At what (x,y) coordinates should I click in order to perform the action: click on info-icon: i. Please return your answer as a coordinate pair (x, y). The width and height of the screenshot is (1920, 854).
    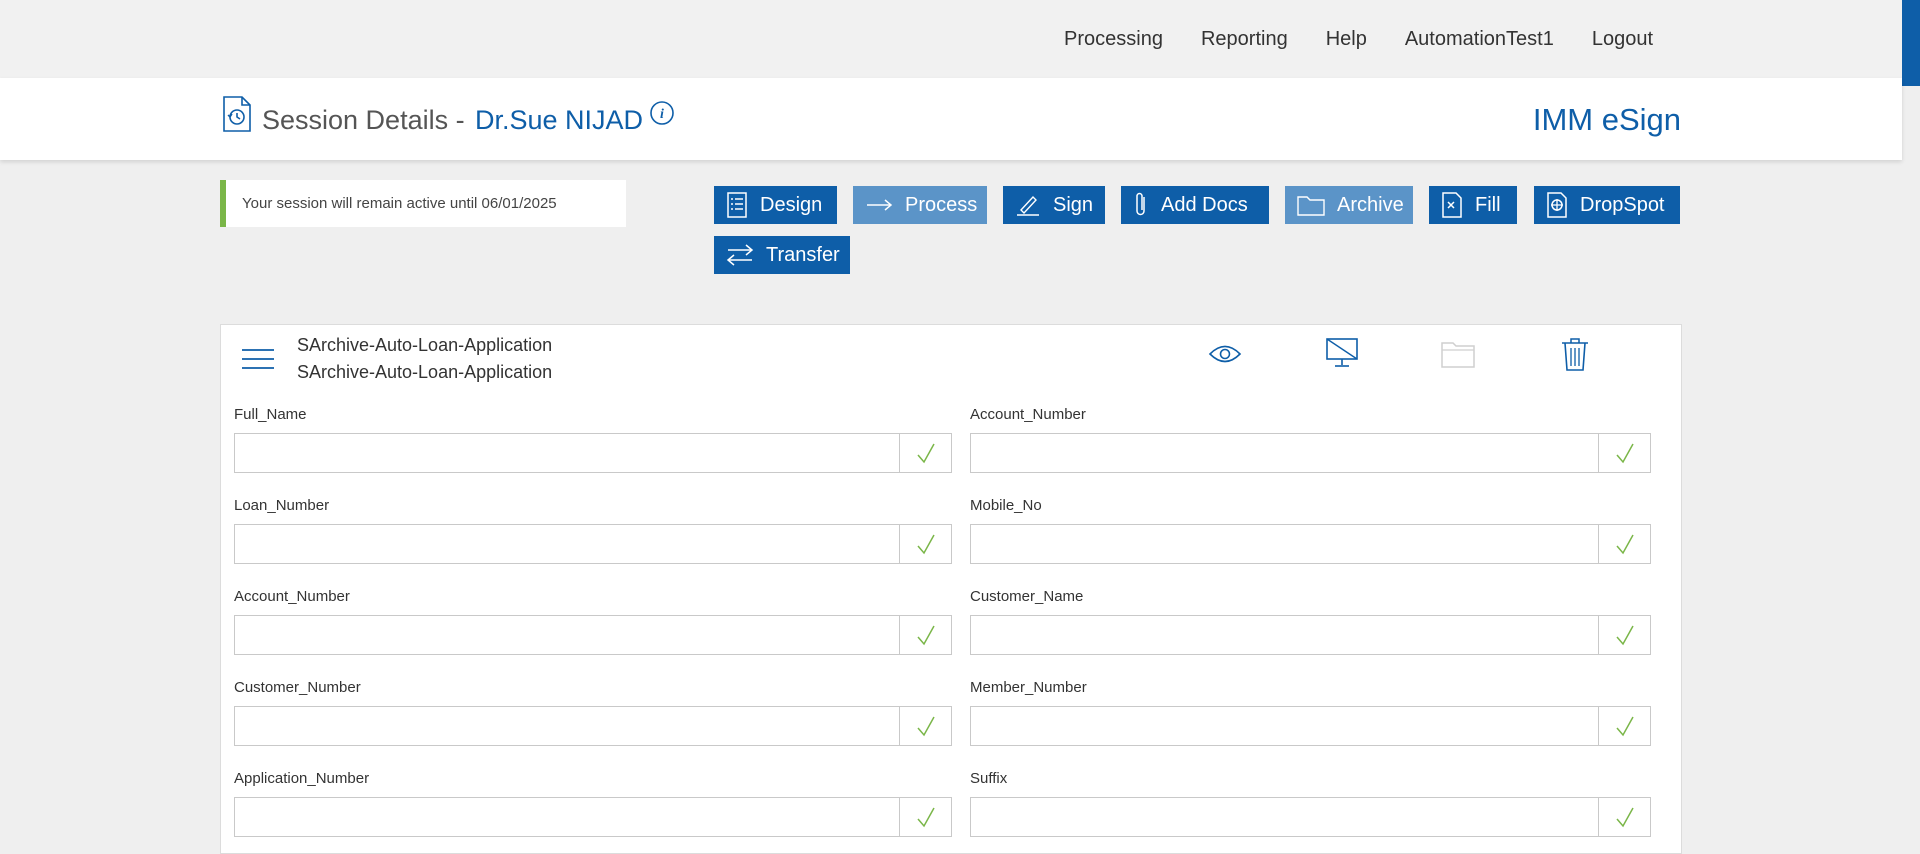
    Looking at the image, I should click on (662, 115).